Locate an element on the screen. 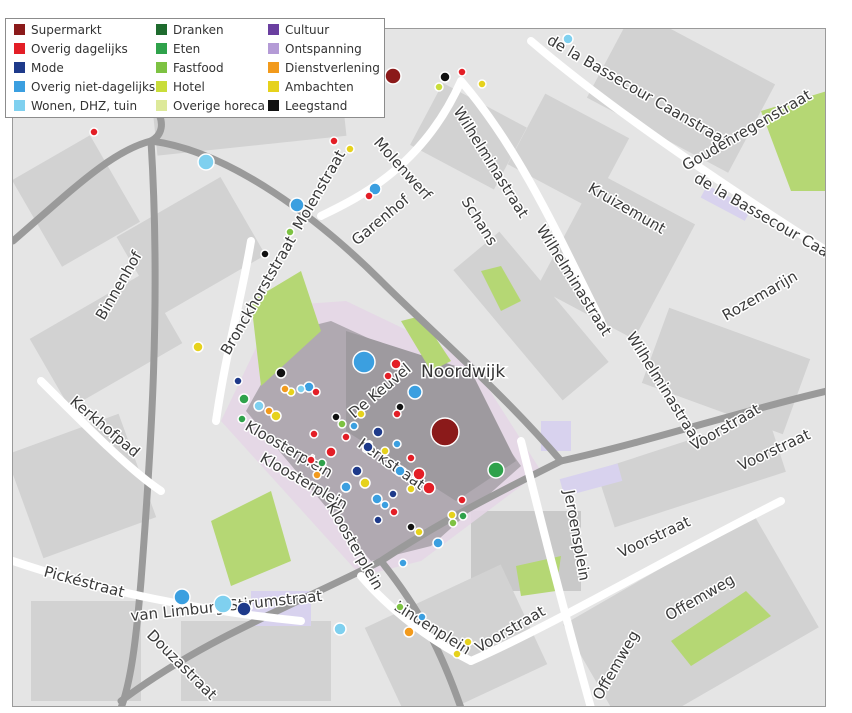  legend-item-leegstand: Leegstand is located at coordinates (307, 106).